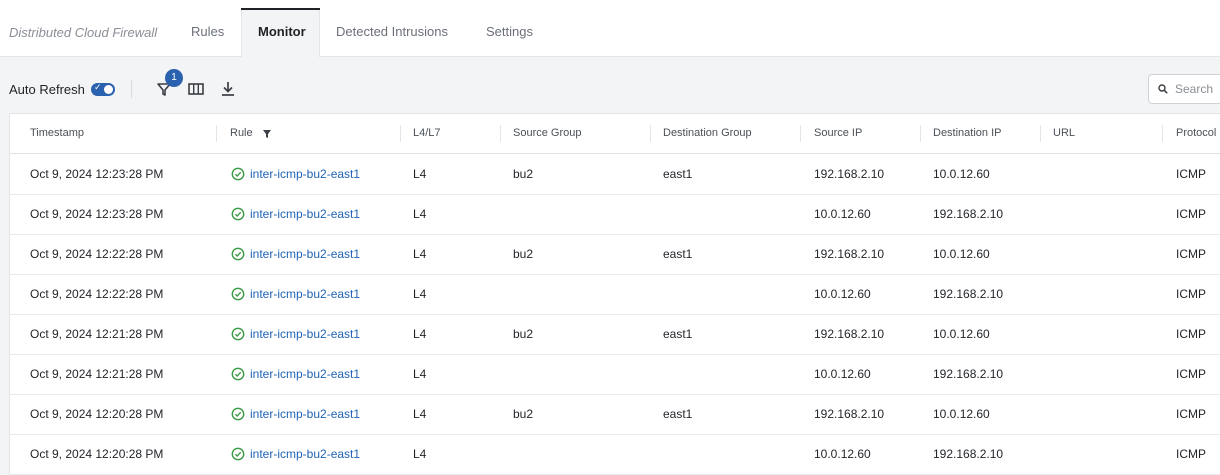  I want to click on tab-monitor: Monitor, so click(280, 32).